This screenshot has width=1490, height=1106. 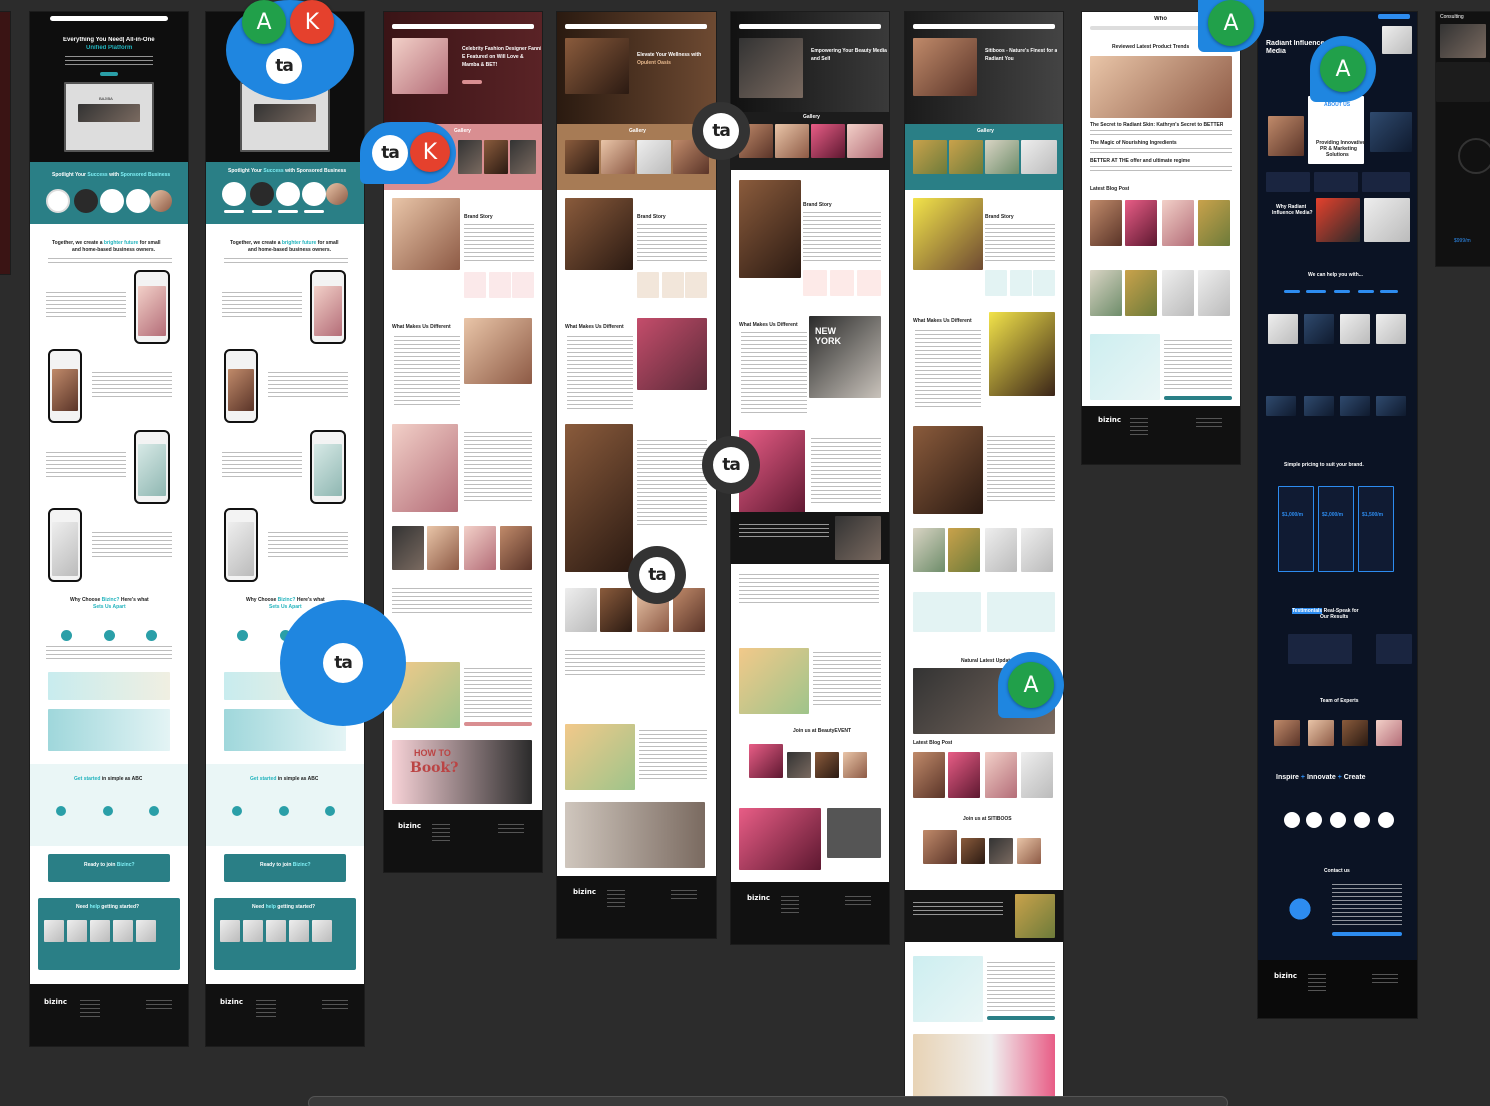 I want to click on cursor-badge-blue-large: ta, so click(x=343, y=663).